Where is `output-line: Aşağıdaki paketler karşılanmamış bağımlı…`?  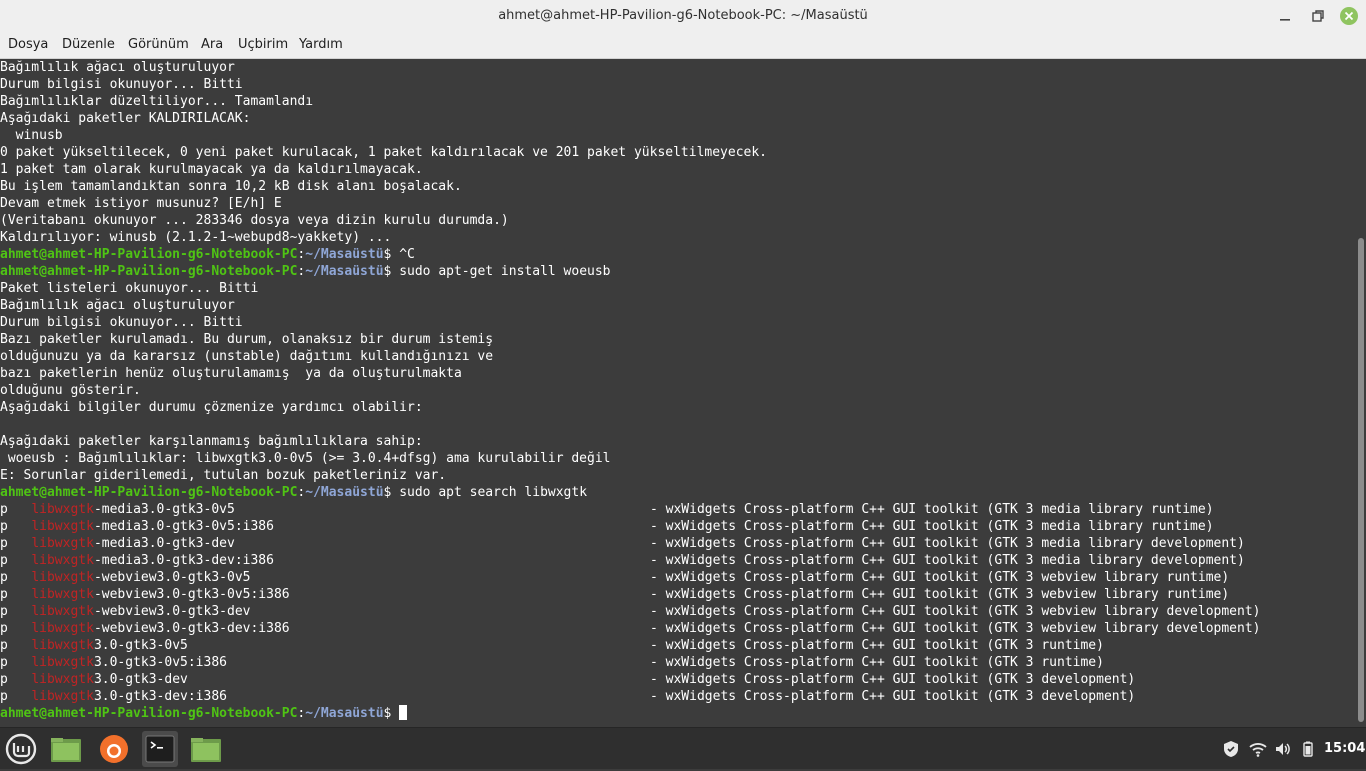
output-line: Aşağıdaki paketler karşılanmamış bağımlı… is located at coordinates (211, 441).